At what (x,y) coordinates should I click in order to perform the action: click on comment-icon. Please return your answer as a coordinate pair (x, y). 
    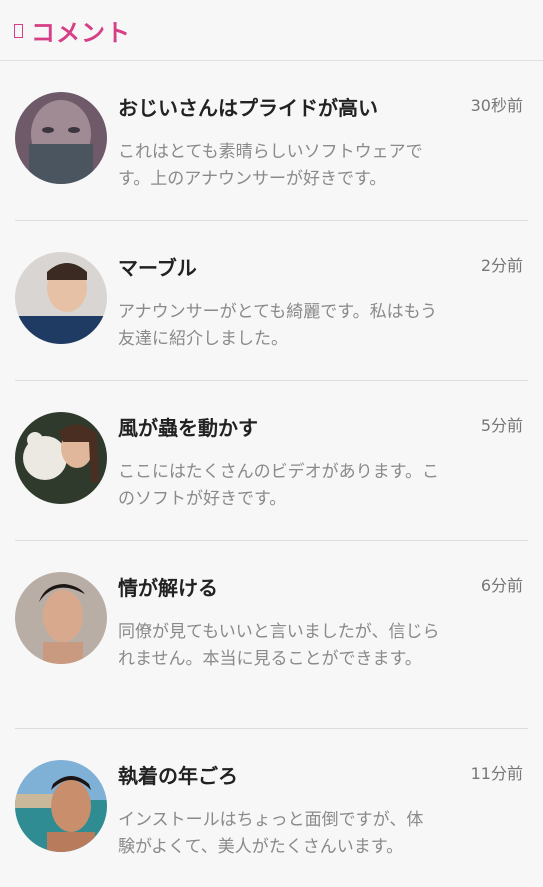
    Looking at the image, I should click on (18, 31).